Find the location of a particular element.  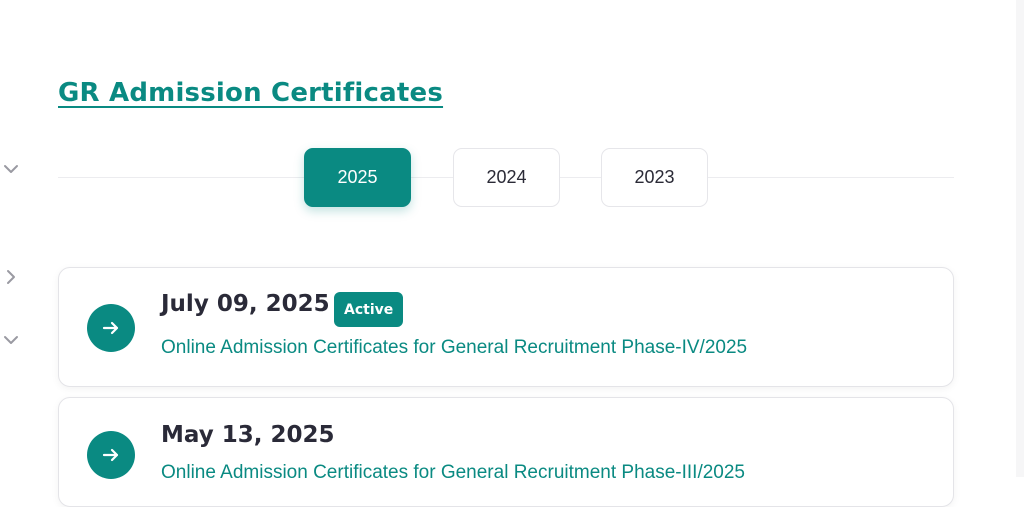

tab-2024: 2024 is located at coordinates (506, 177).